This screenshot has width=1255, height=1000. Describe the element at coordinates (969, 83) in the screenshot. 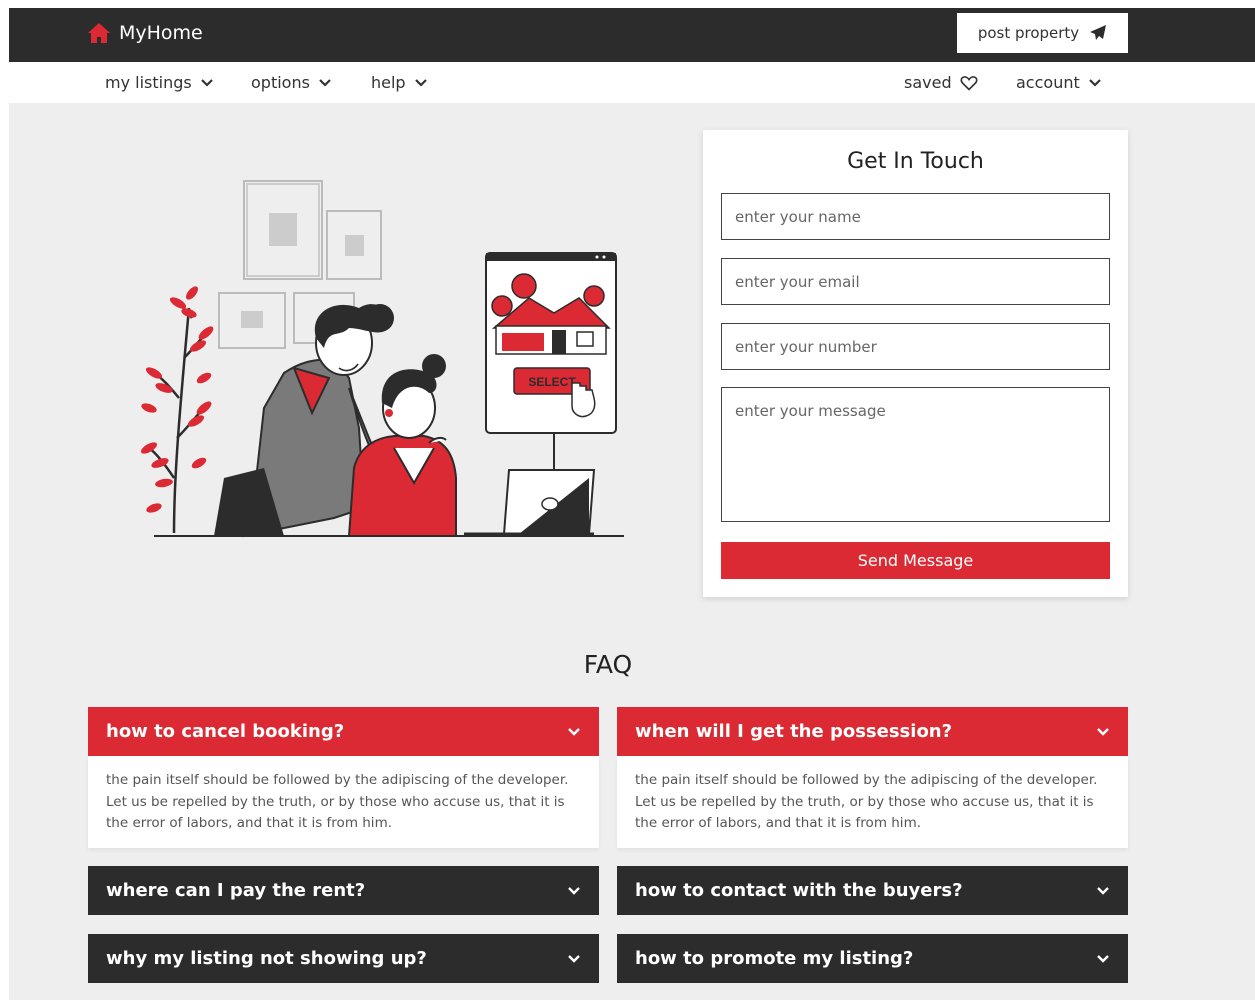

I see `heart-icon` at that location.